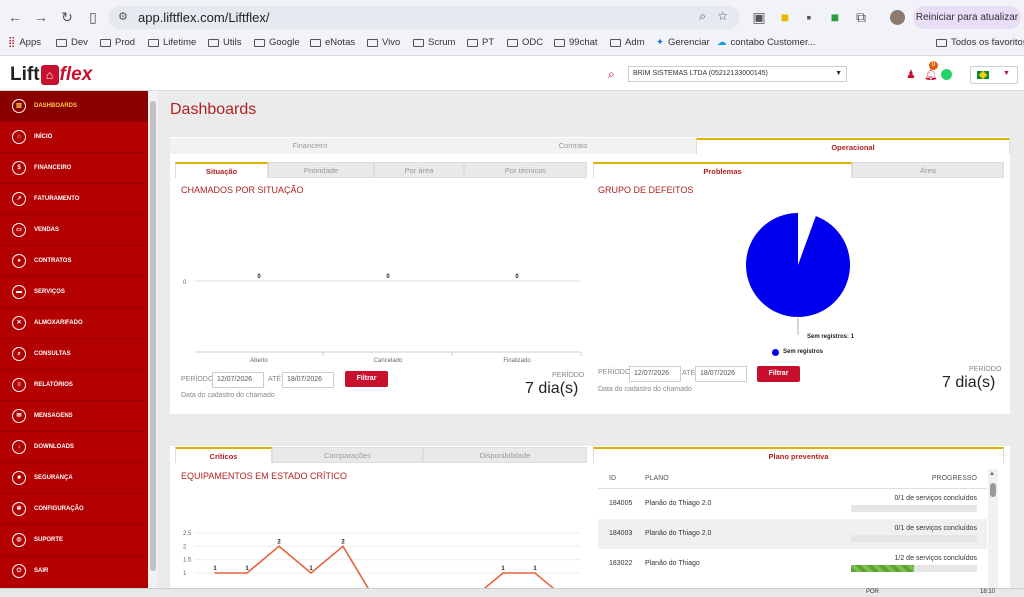  Describe the element at coordinates (993, 490) in the screenshot. I see `plano-scrollbar-thumb` at that location.